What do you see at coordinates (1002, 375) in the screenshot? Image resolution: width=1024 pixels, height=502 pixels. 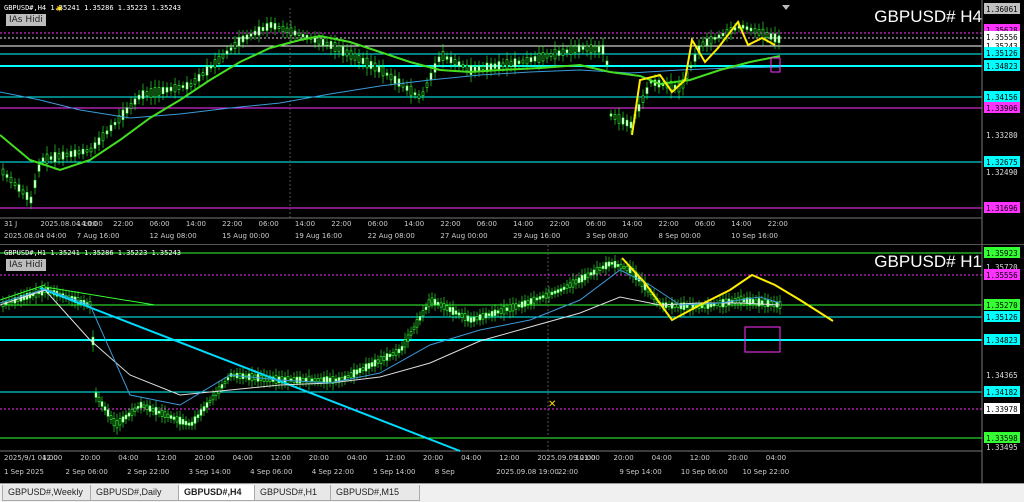 I see `price-label: 1.34365` at bounding box center [1002, 375].